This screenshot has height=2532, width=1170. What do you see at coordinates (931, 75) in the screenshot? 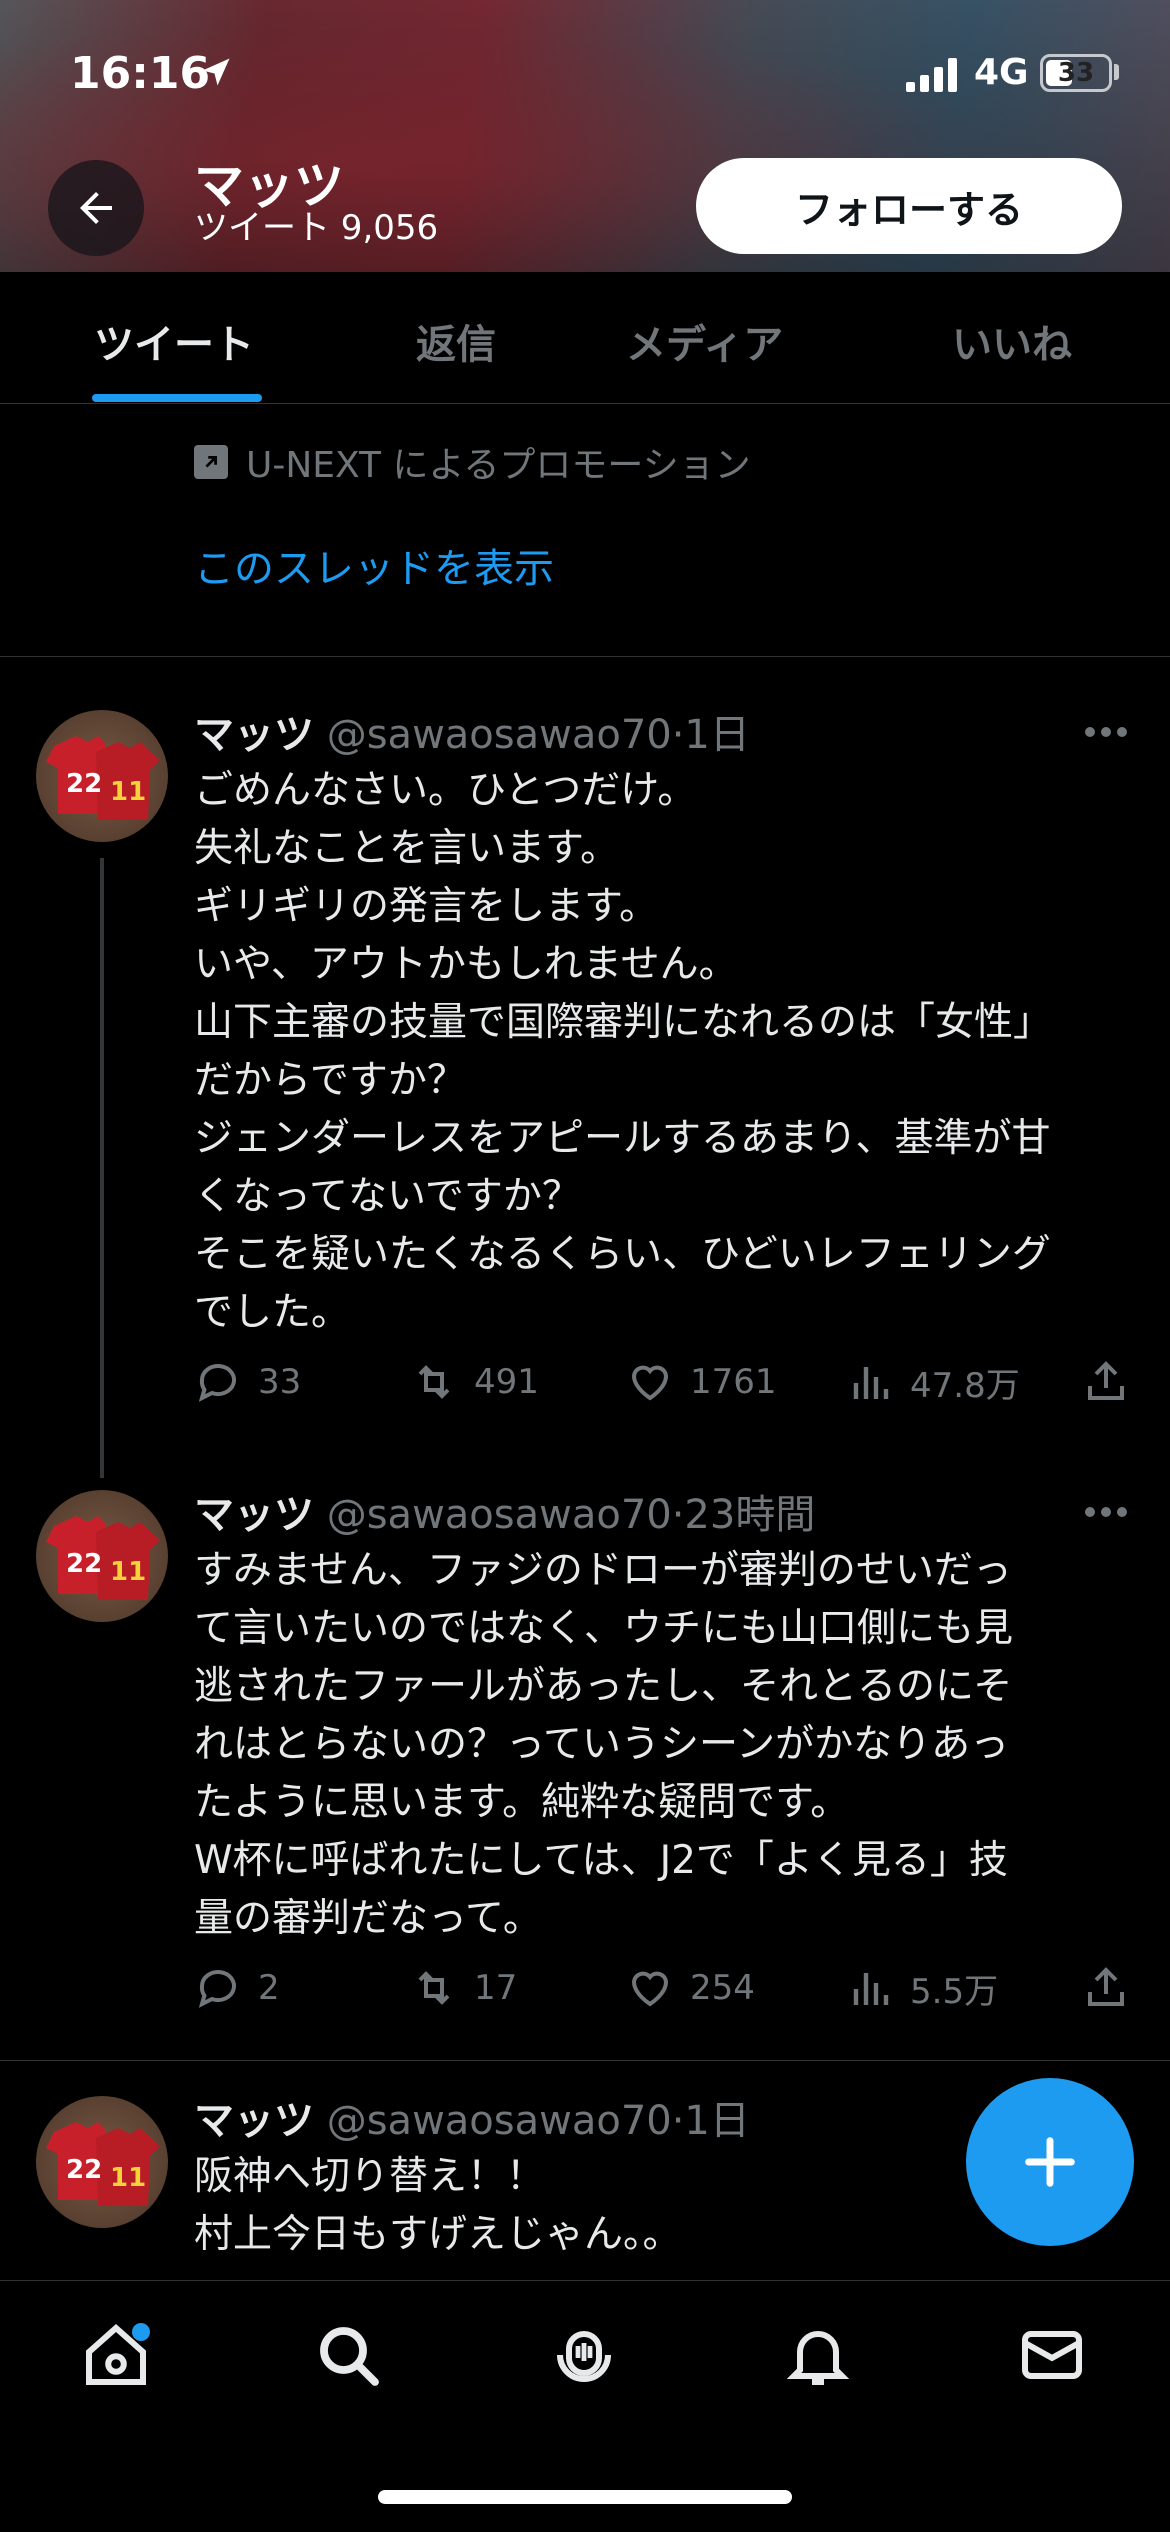
I see `cellular-signal-icon` at bounding box center [931, 75].